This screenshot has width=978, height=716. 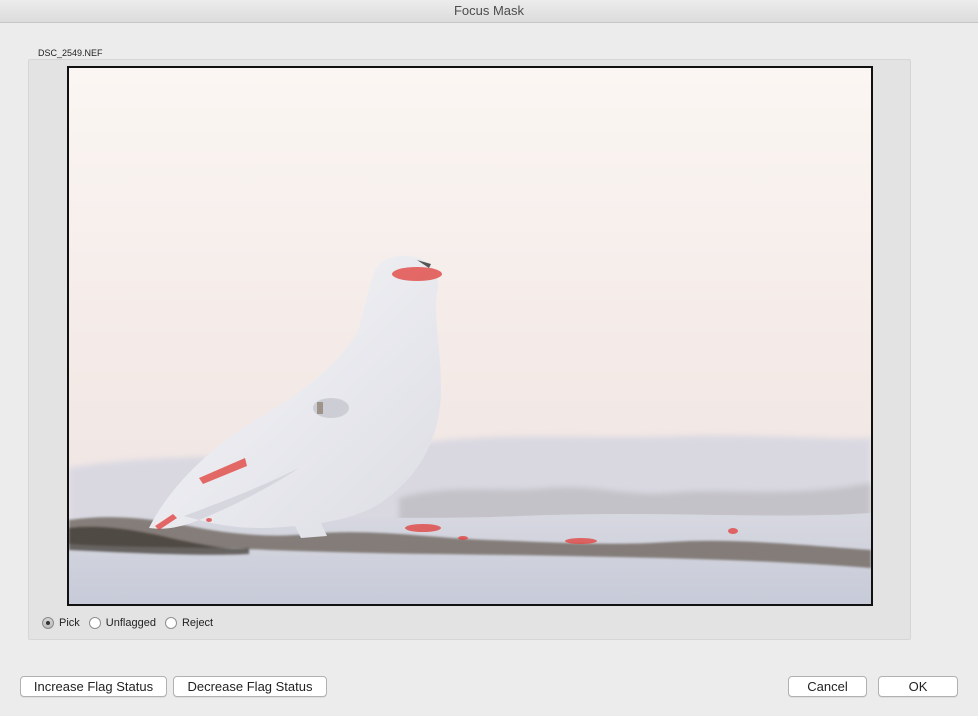 I want to click on decrease-flag-status-button: Decrease Flag Status, so click(x=250, y=686).